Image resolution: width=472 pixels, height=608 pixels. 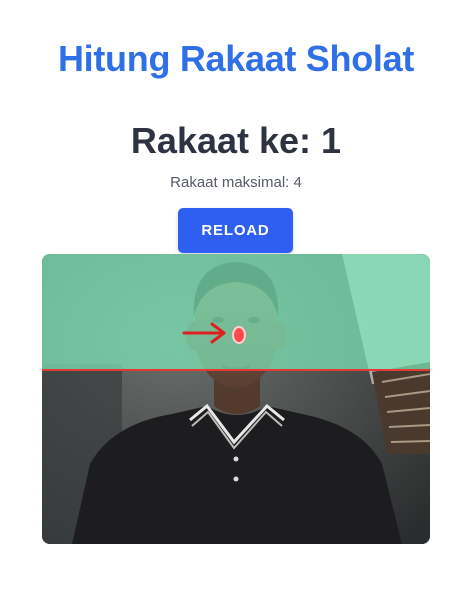 What do you see at coordinates (239, 335) in the screenshot?
I see `nose-marker` at bounding box center [239, 335].